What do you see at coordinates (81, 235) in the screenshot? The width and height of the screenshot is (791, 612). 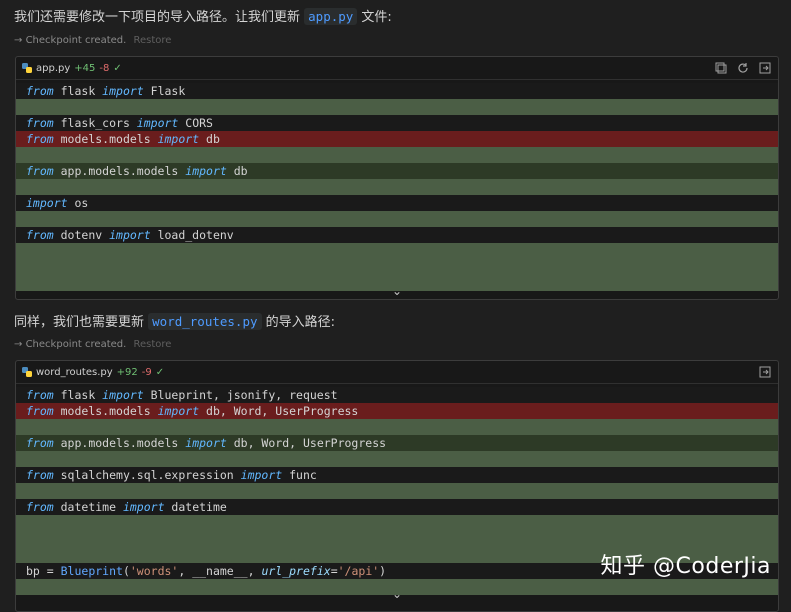 I see `code-token: dotenv` at bounding box center [81, 235].